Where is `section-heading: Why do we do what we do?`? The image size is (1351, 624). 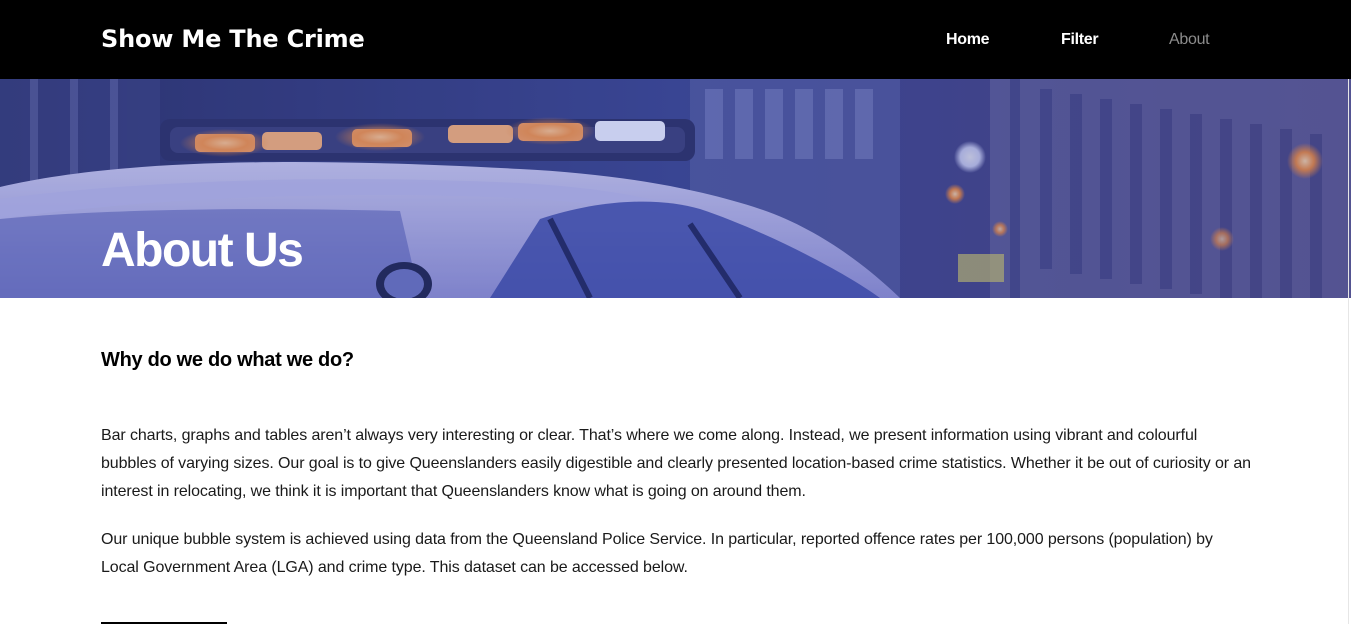 section-heading: Why do we do what we do? is located at coordinates (227, 360).